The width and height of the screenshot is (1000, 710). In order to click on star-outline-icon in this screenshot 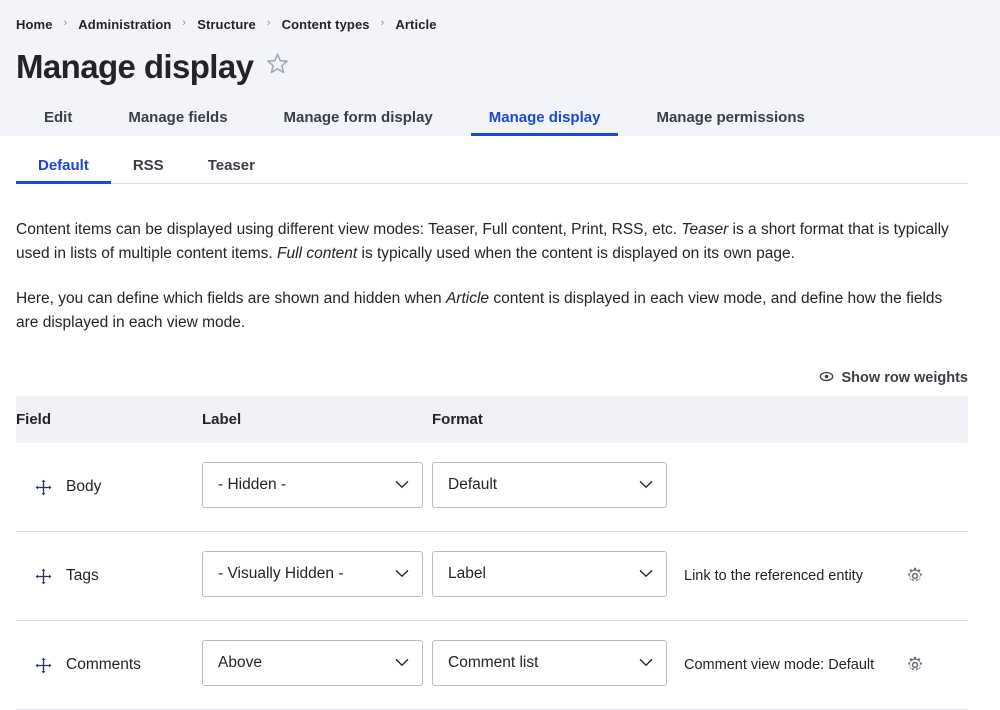, I will do `click(277, 66)`.